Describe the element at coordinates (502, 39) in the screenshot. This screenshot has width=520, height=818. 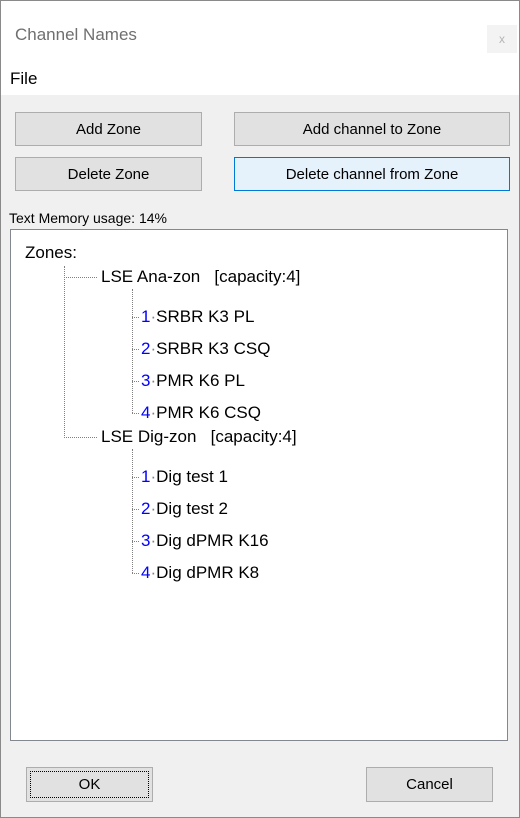
I see `close-button: x` at that location.